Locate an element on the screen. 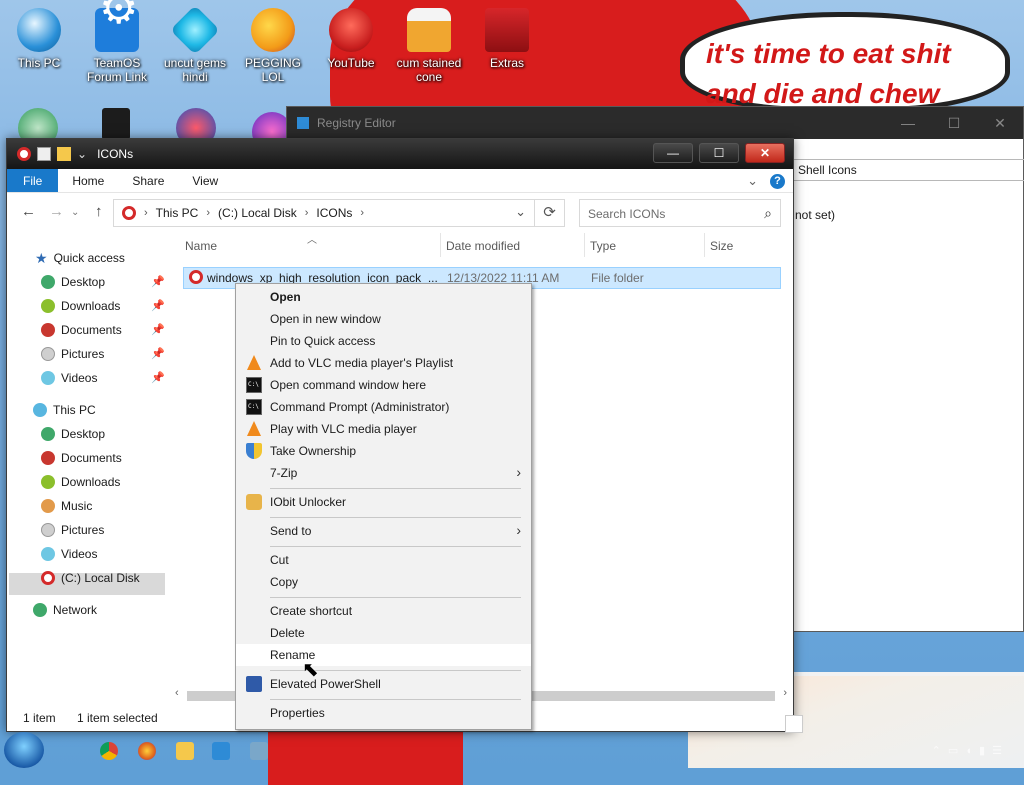  forward-arrow-icon: → is located at coordinates (56, 211).